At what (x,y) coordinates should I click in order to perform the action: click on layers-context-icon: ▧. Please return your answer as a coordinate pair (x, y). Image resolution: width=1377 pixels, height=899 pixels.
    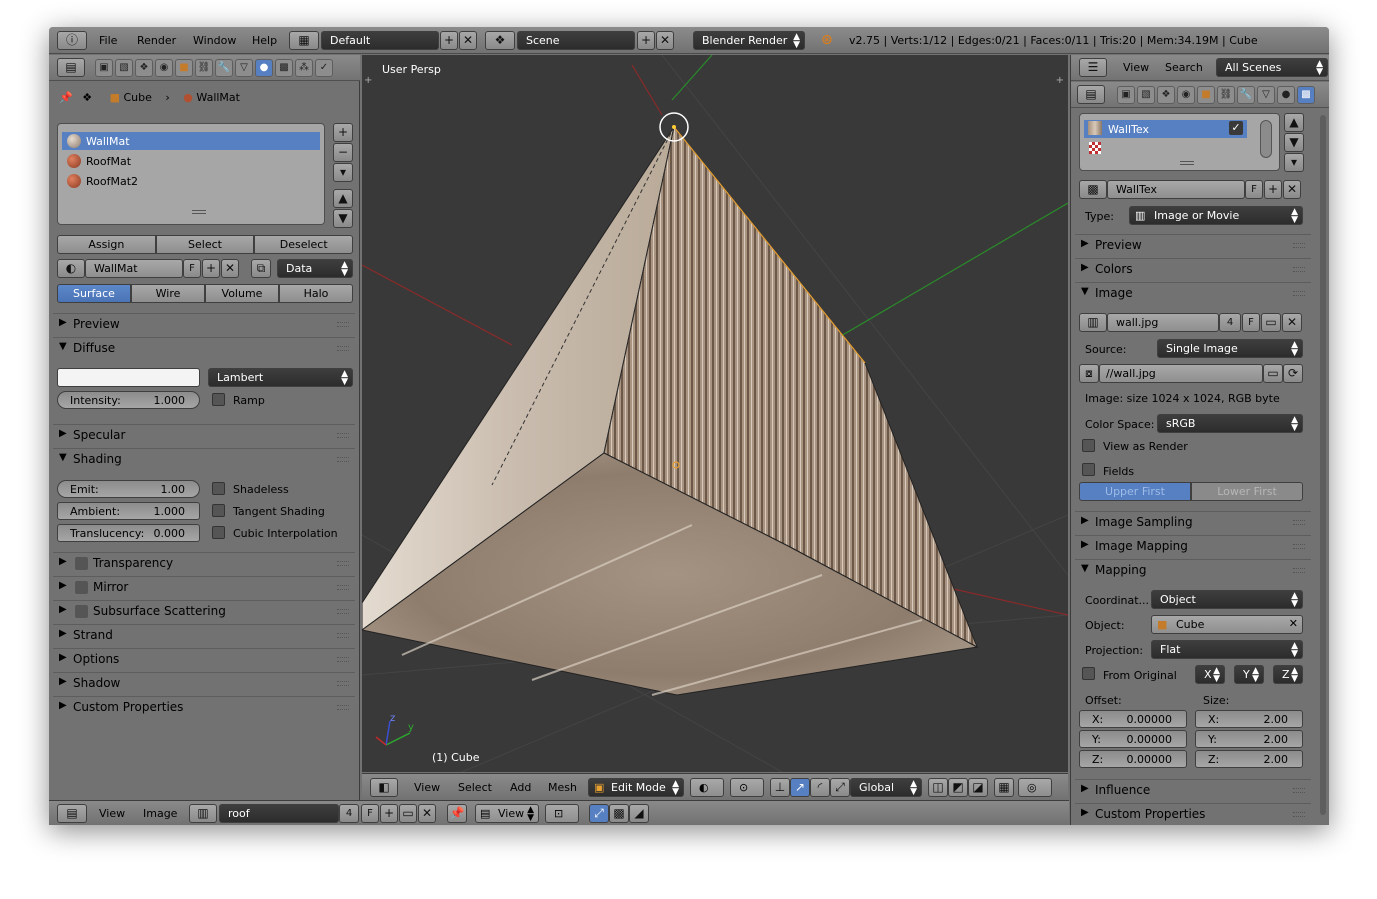
    Looking at the image, I should click on (1146, 95).